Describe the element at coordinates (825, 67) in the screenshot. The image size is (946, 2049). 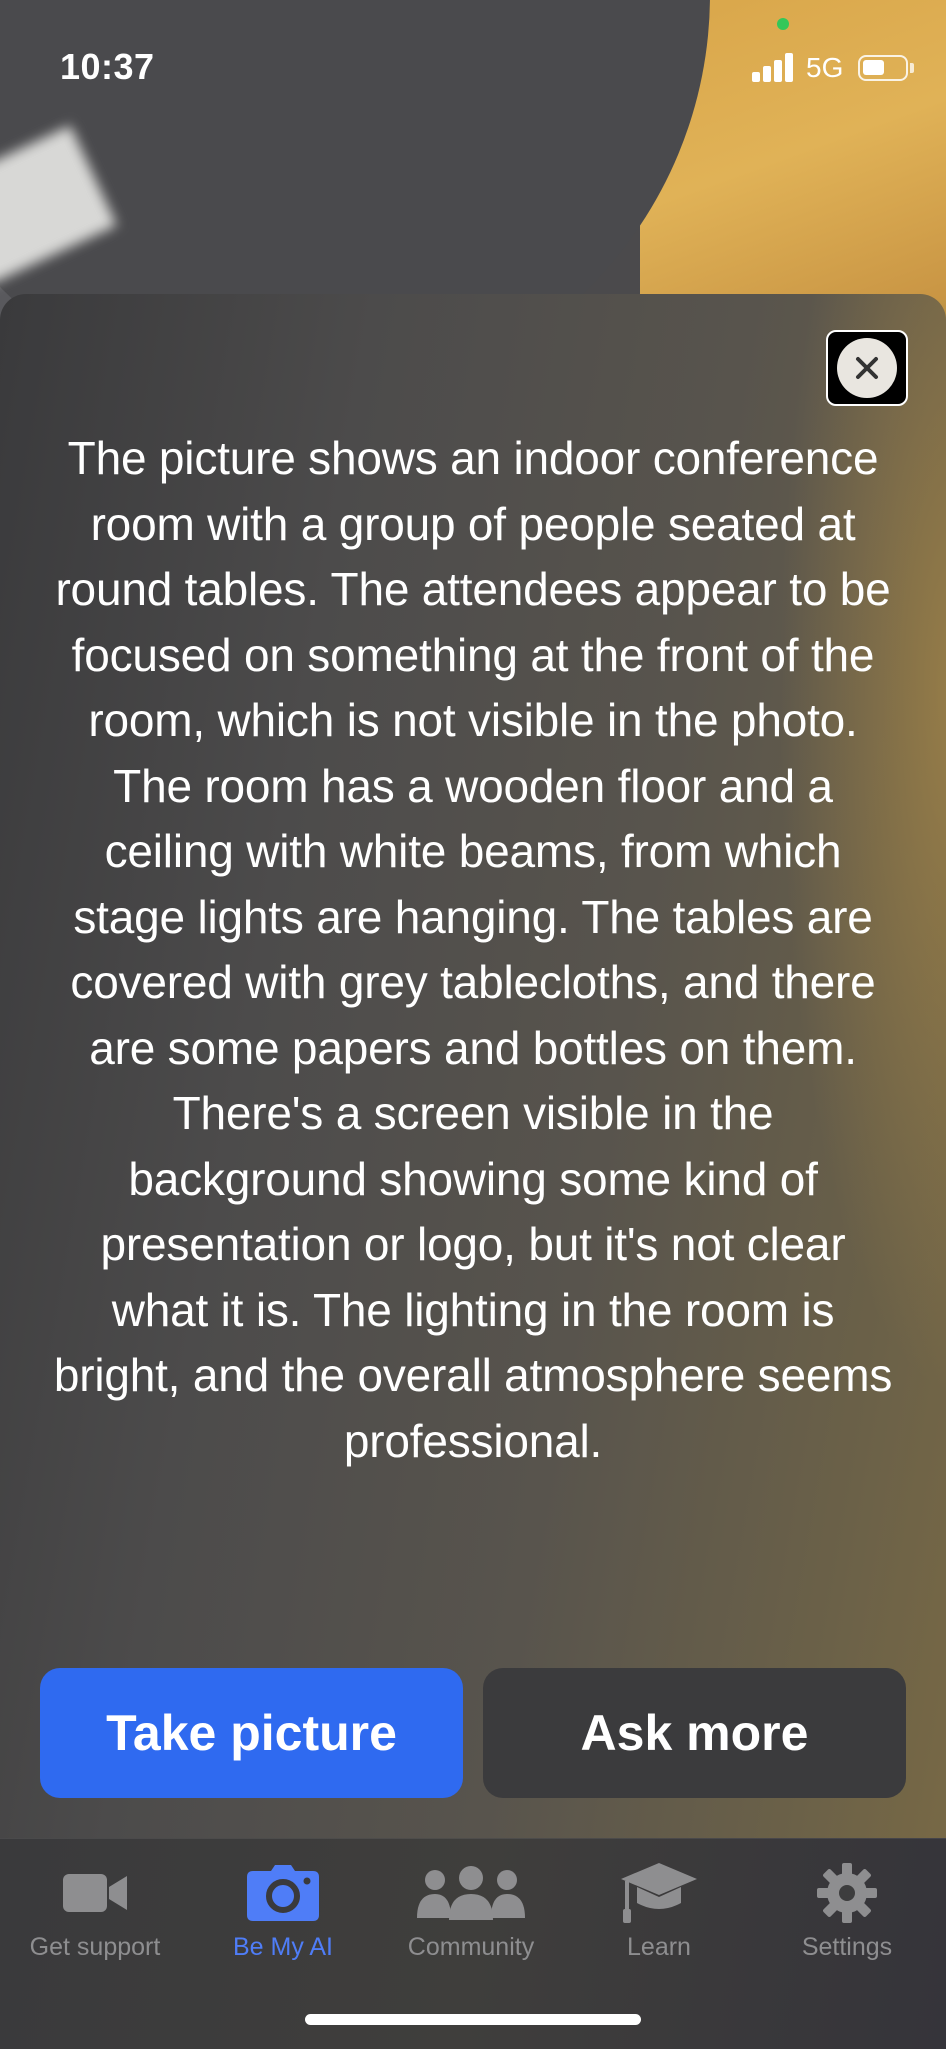
I see `network-type: 5G` at that location.